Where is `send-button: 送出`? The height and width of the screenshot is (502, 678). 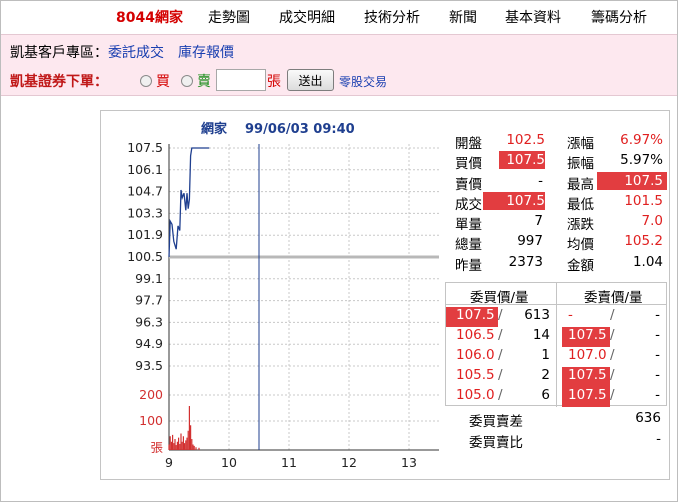
send-button: 送出 is located at coordinates (310, 80).